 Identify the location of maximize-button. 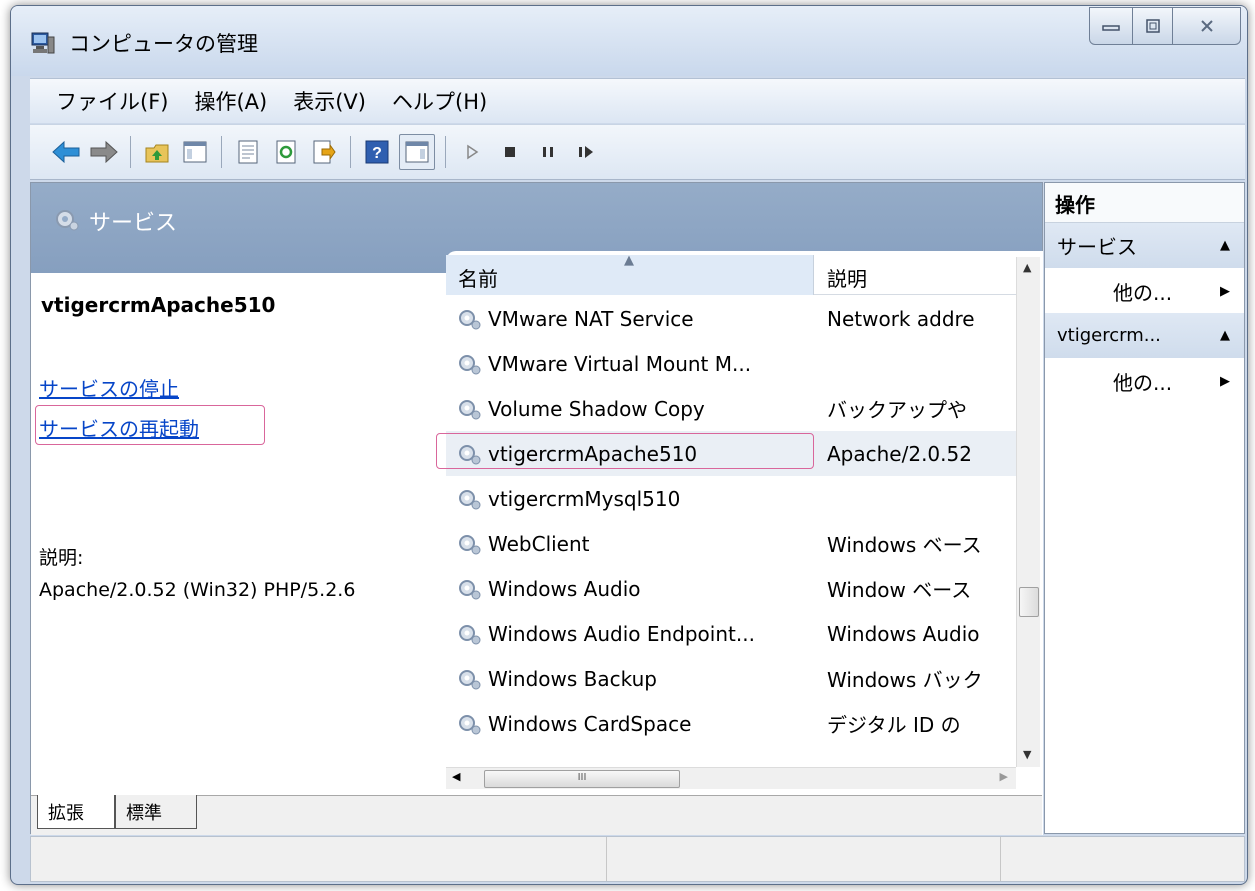
(1153, 26).